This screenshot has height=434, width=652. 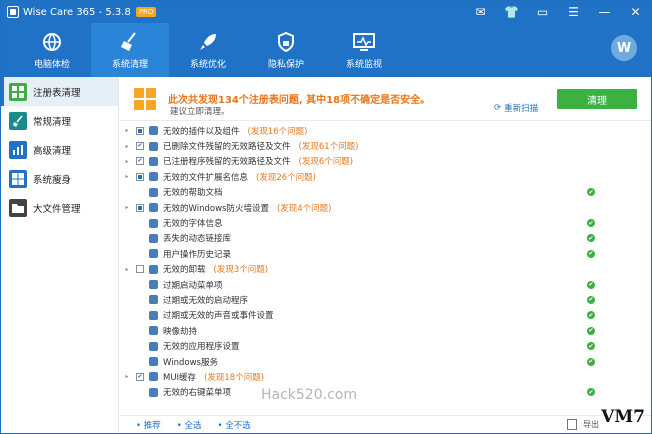 I want to click on nav-label: 隐私保护, so click(x=285, y=64).